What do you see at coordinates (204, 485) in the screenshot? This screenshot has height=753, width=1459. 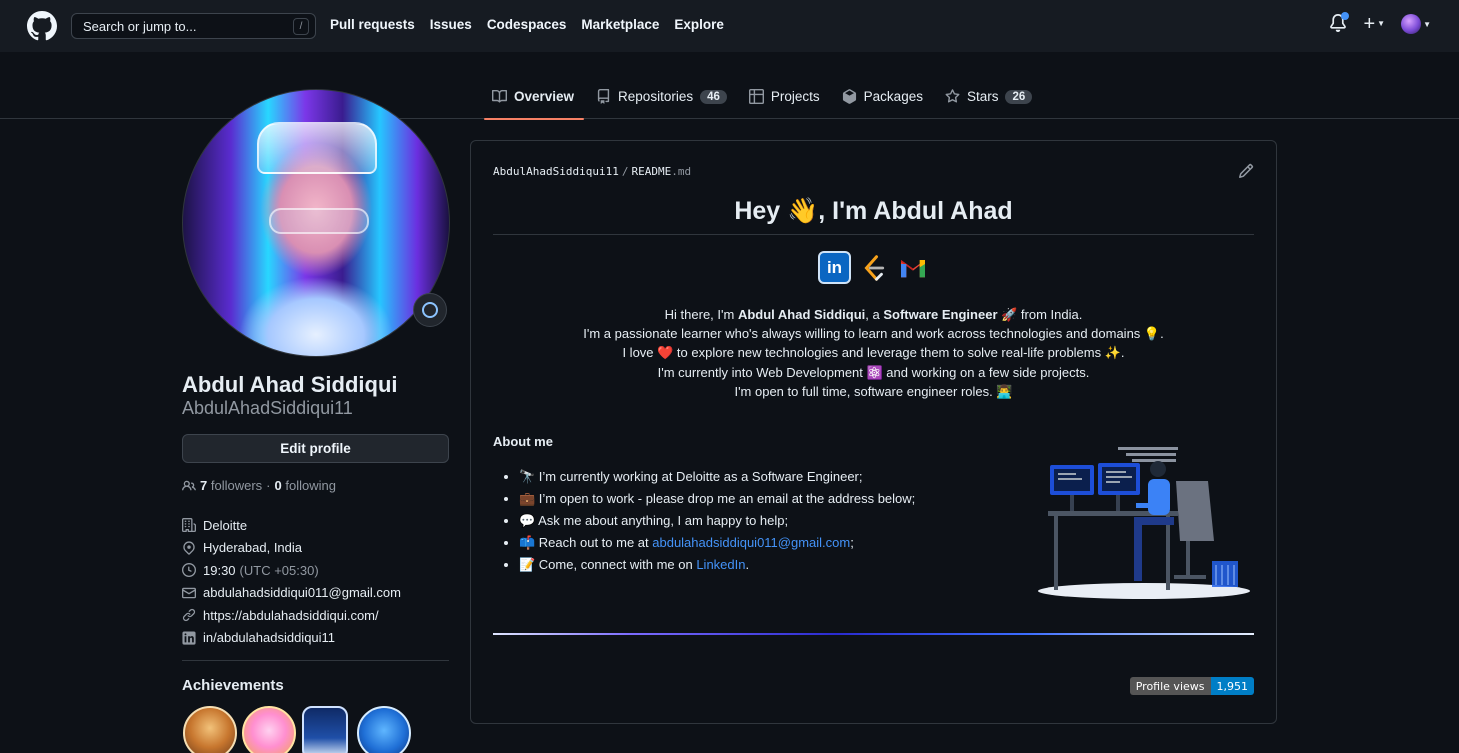 I see `followers-count: 7` at bounding box center [204, 485].